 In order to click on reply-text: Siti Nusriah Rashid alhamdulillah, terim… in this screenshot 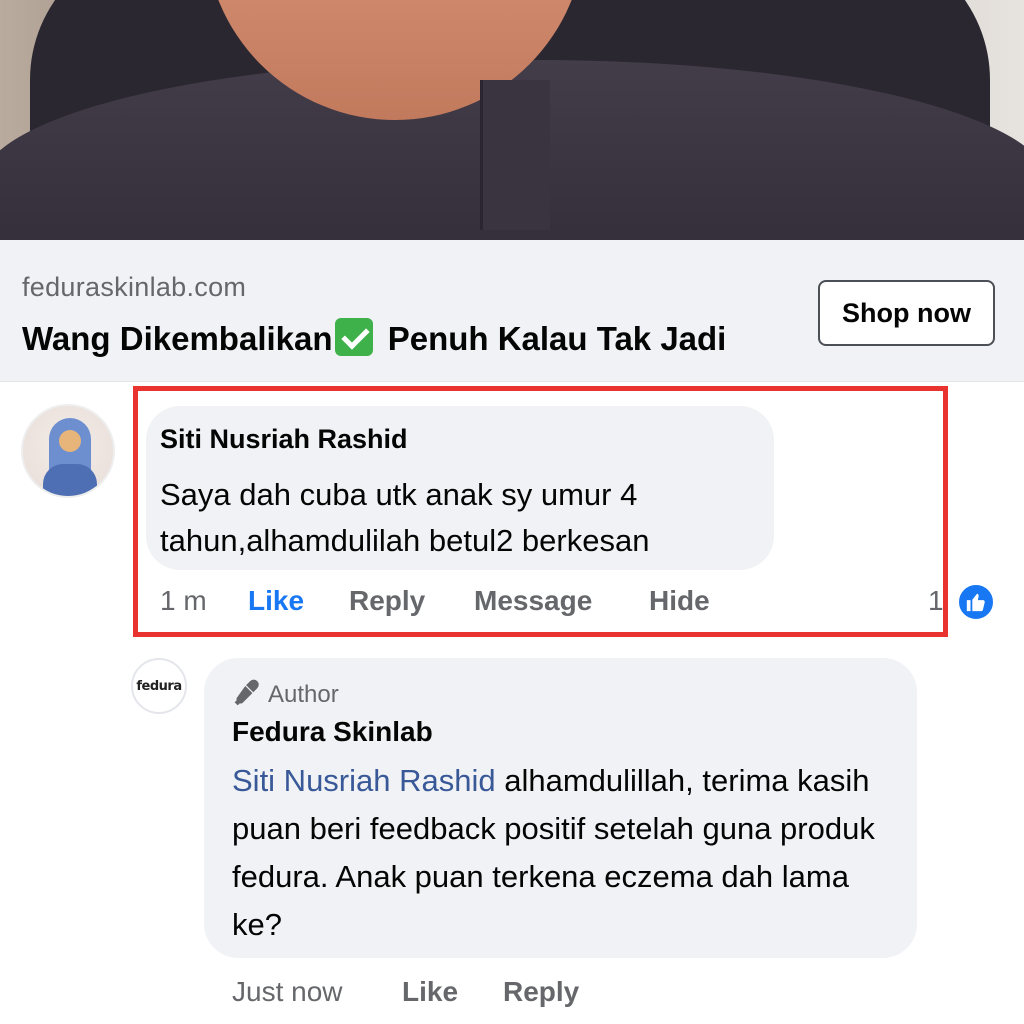, I will do `click(567, 853)`.